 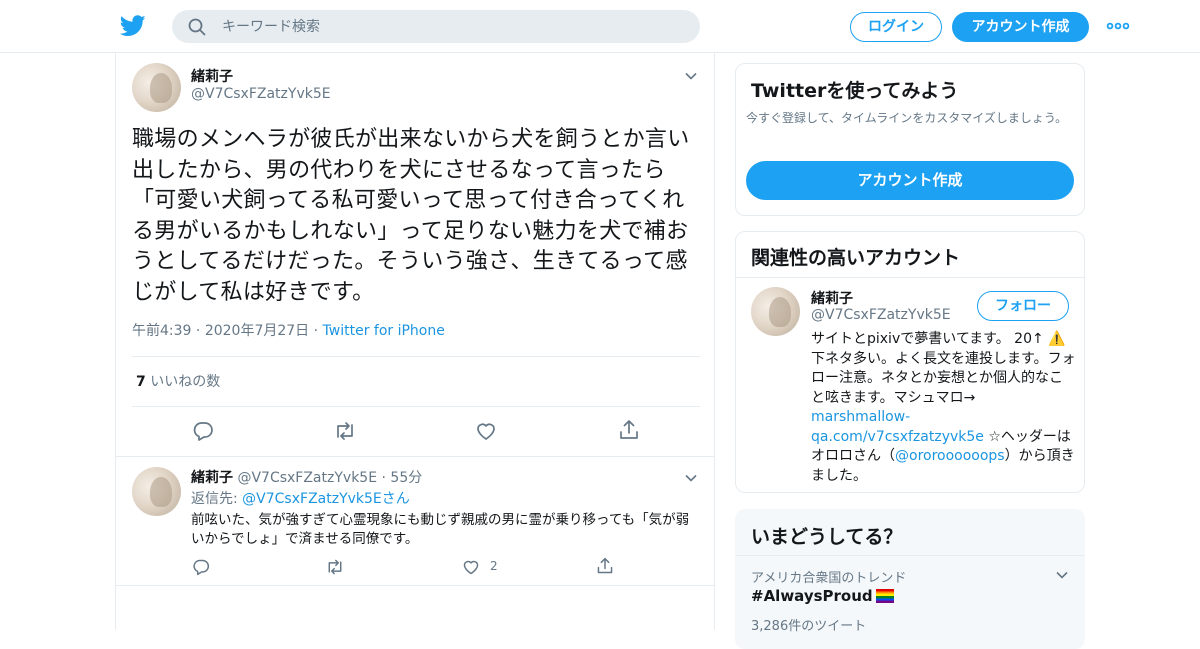 I want to click on reply-to-line: 返信先: @V7CsxFZatzYvk5Eさん, so click(x=300, y=498).